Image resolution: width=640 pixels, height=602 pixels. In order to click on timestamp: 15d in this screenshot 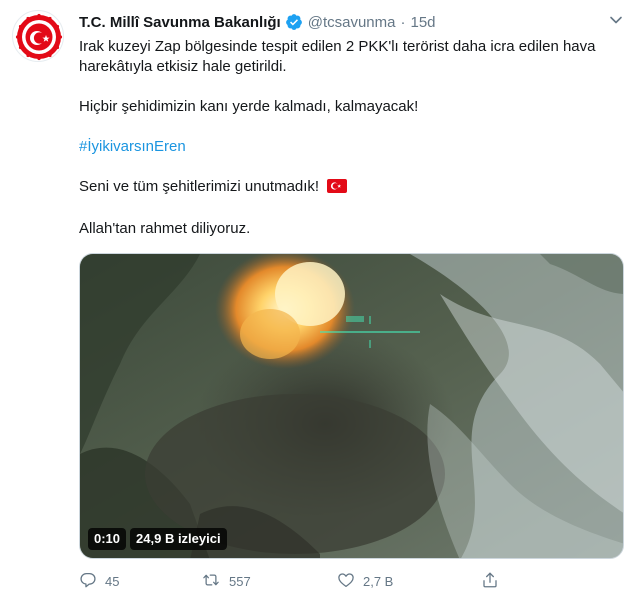, I will do `click(422, 22)`.